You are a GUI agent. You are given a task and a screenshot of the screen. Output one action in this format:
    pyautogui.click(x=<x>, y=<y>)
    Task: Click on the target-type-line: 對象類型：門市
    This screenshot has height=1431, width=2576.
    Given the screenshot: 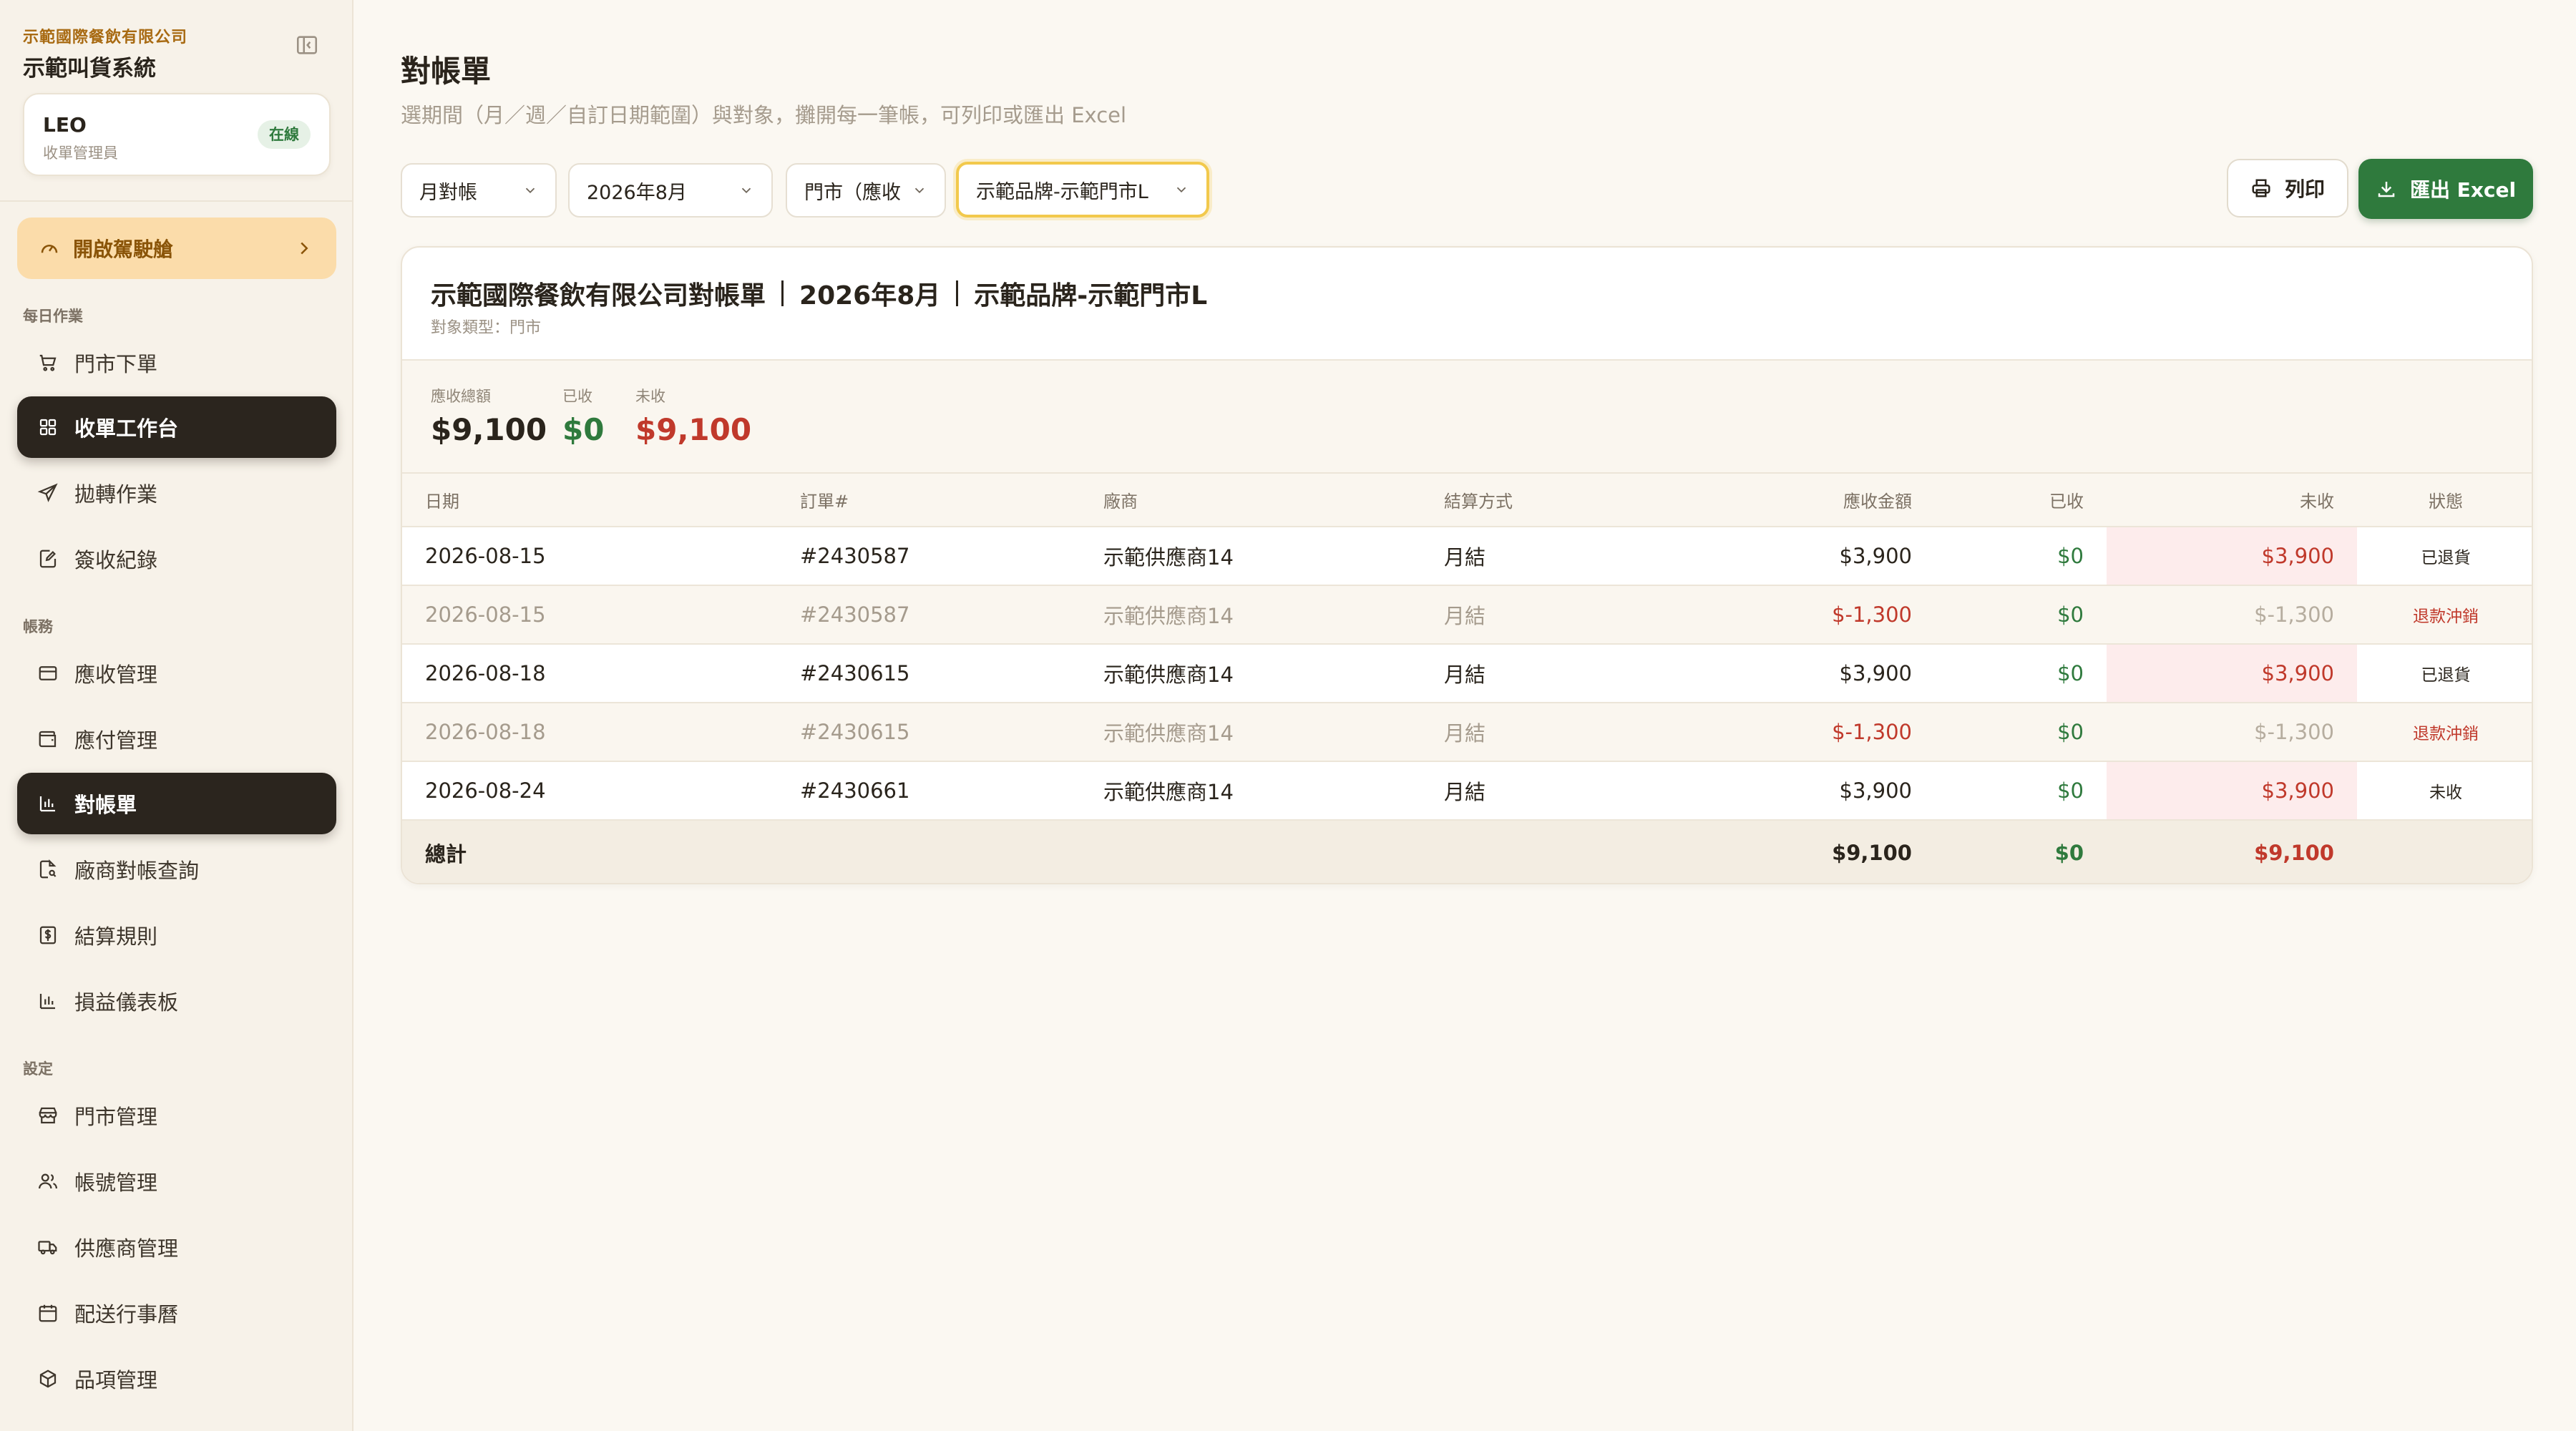 What is the action you would take?
    pyautogui.click(x=486, y=328)
    